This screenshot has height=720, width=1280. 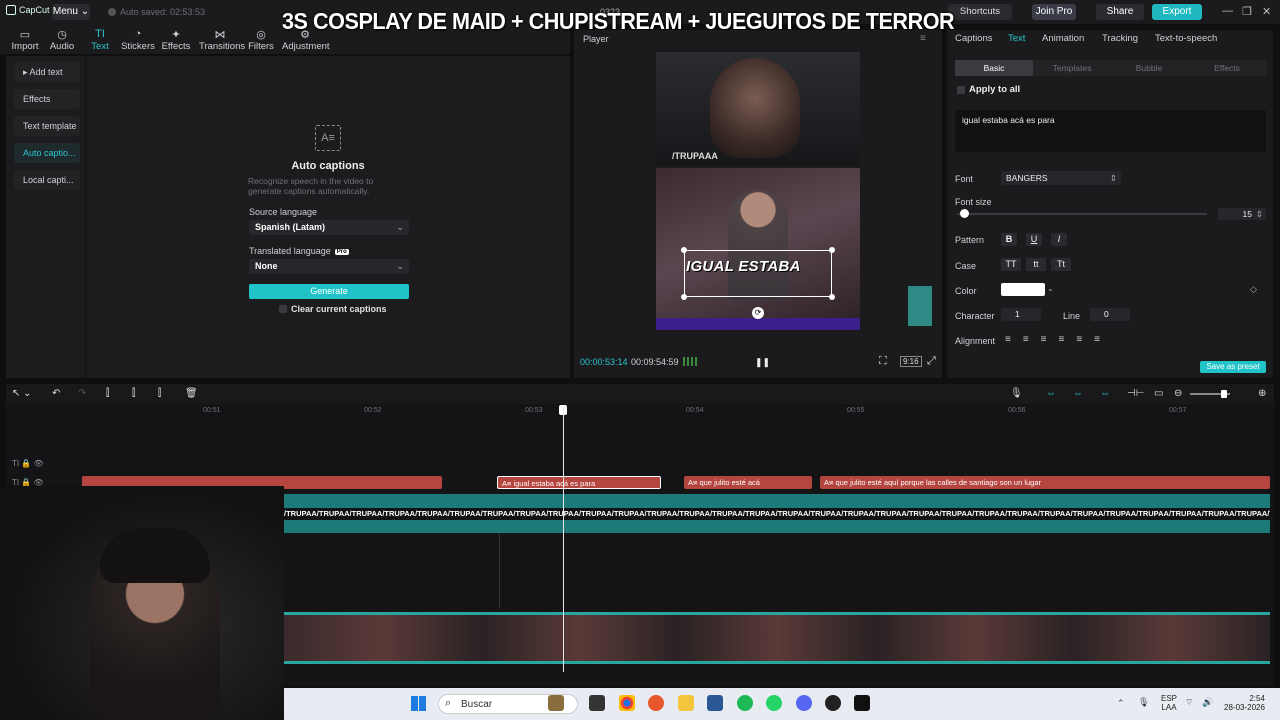 What do you see at coordinates (1009, 239) in the screenshot?
I see `bold-button: B` at bounding box center [1009, 239].